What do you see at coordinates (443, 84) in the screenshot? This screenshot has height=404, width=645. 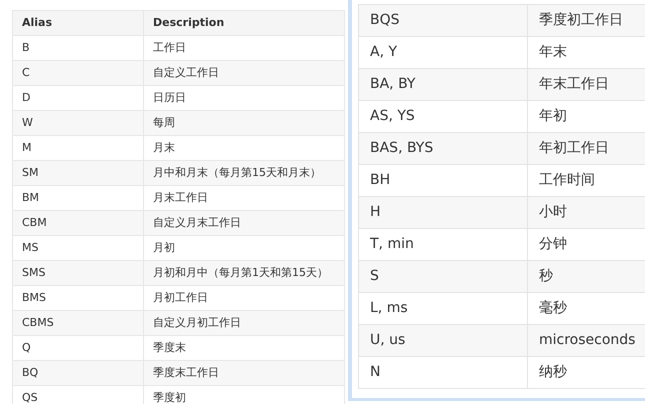 I see `table-cell: BA, BY` at bounding box center [443, 84].